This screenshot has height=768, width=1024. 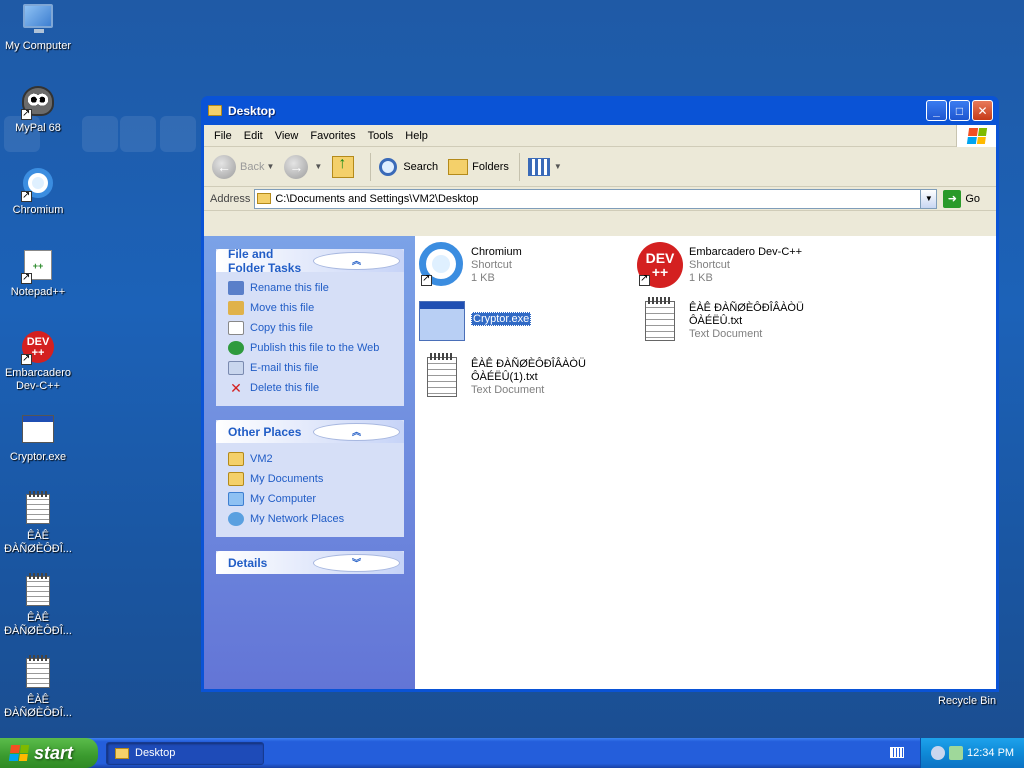 What do you see at coordinates (236, 479) in the screenshot?
I see `documents-folder-icon` at bounding box center [236, 479].